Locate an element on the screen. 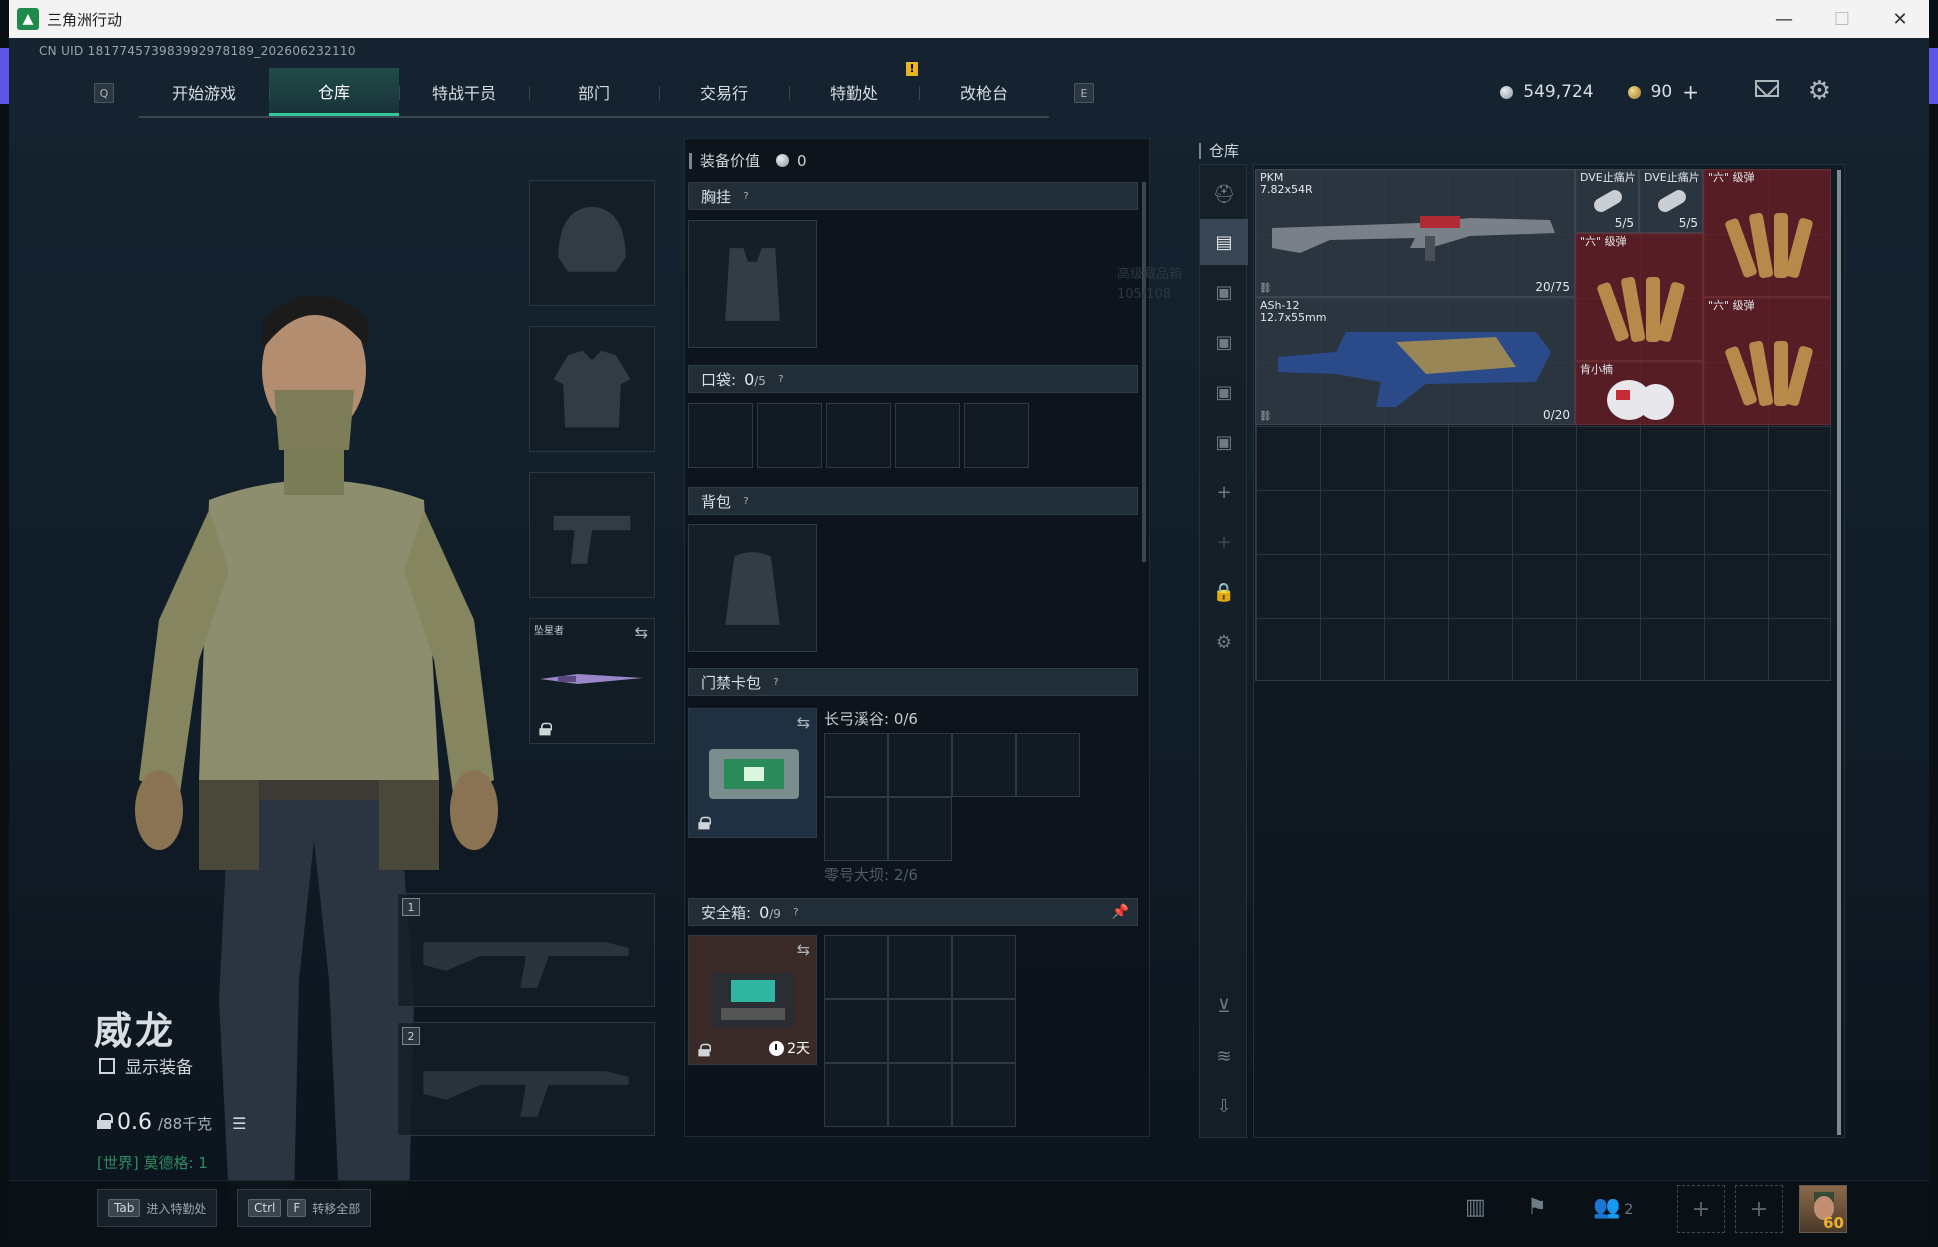 This screenshot has height=1247, width=1938. warehouse-tab-helmet-icon: ⛑ is located at coordinates (1224, 194).